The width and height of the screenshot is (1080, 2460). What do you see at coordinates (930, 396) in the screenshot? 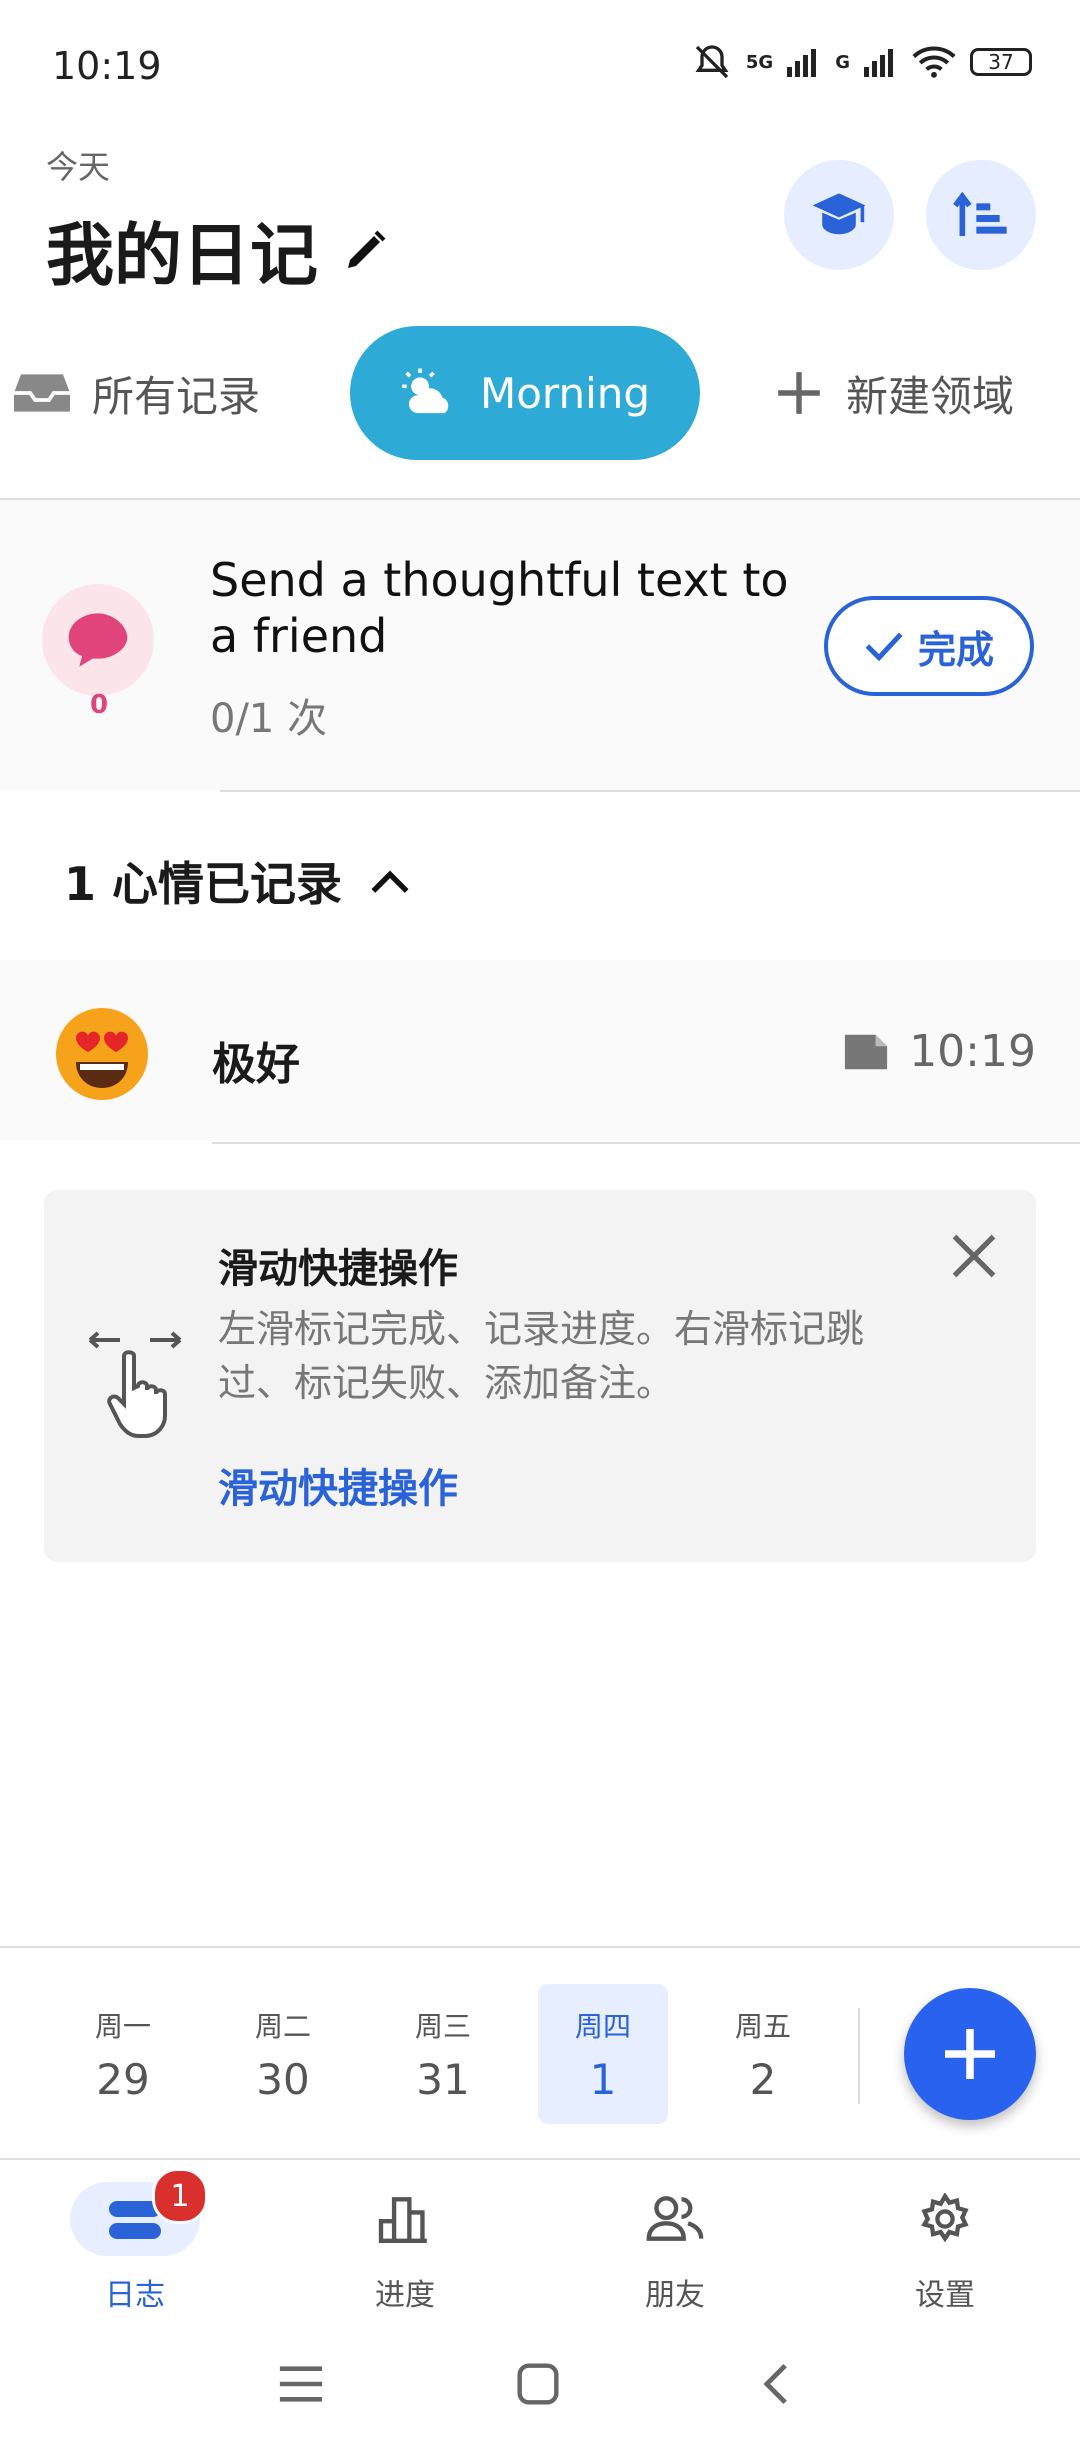
I see `tab-label: 新建领域` at bounding box center [930, 396].